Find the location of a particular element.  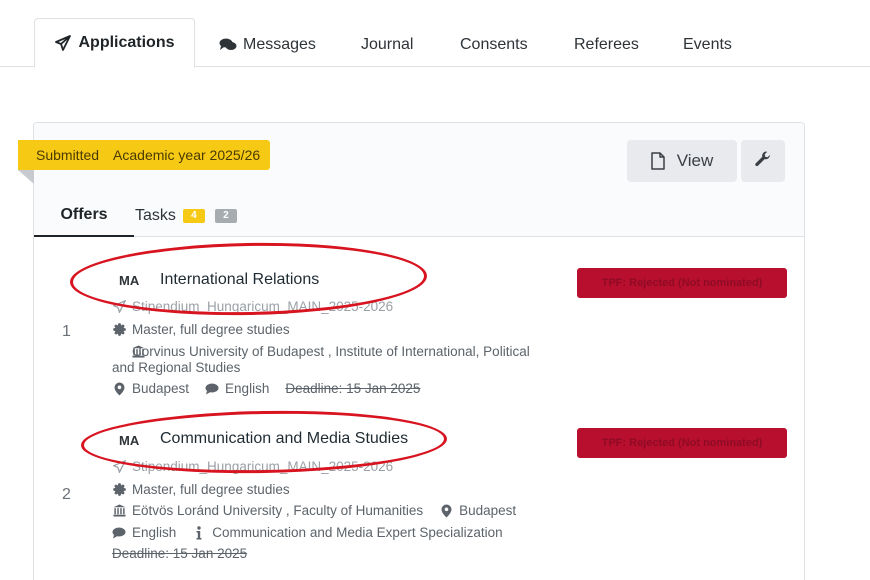

tab-consents-label: Consents is located at coordinates (494, 44).